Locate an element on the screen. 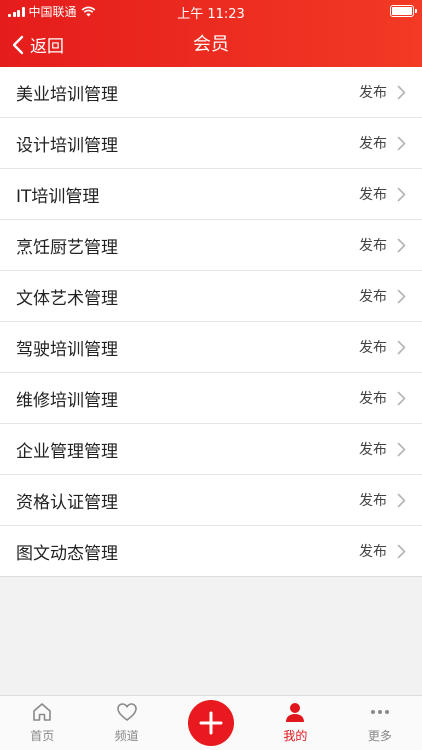 The height and width of the screenshot is (750, 422). battery-icon is located at coordinates (403, 11).